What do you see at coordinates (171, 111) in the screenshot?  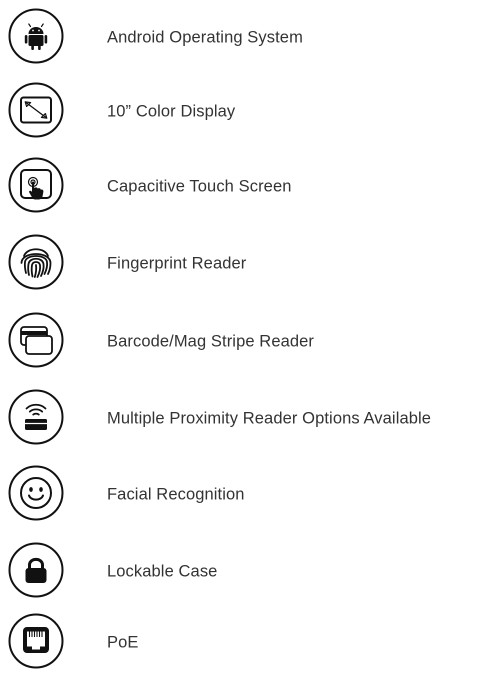 I see `feature-label: 10” Color Display` at bounding box center [171, 111].